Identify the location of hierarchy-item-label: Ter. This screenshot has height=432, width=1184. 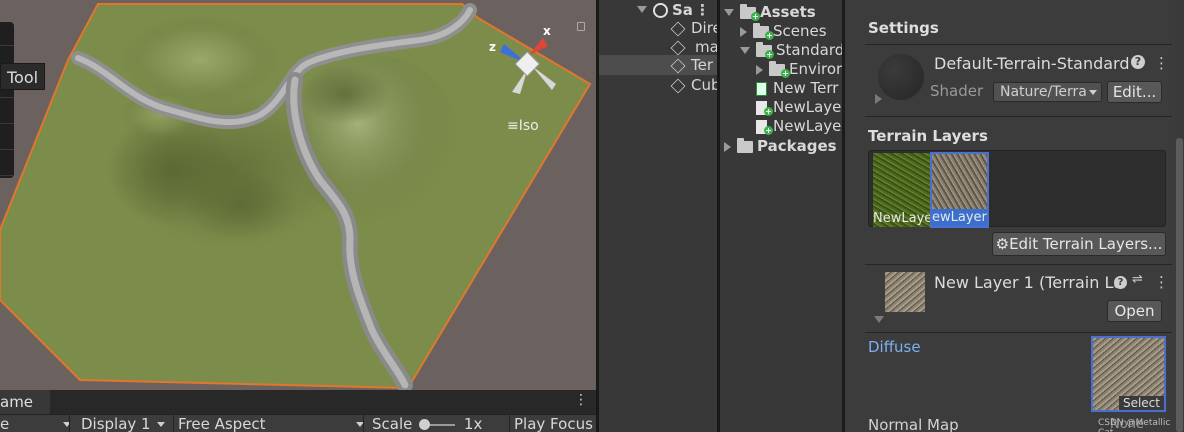
(702, 65).